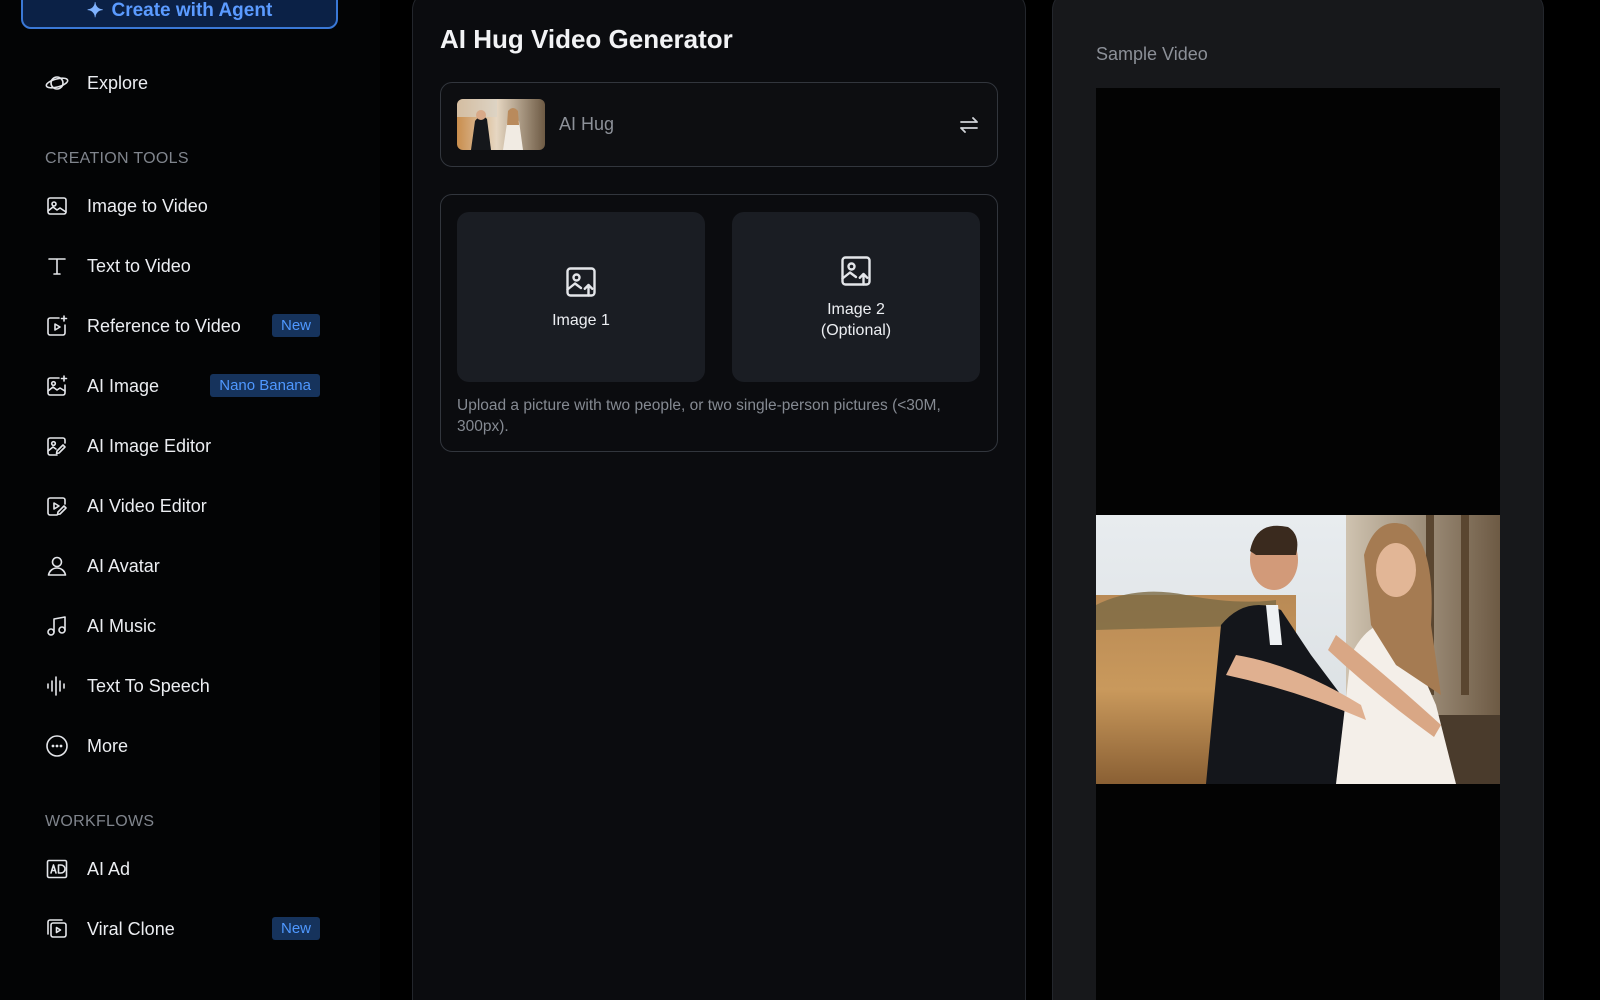  Describe the element at coordinates (719, 124) in the screenshot. I see `model-selector: AI Hug` at that location.